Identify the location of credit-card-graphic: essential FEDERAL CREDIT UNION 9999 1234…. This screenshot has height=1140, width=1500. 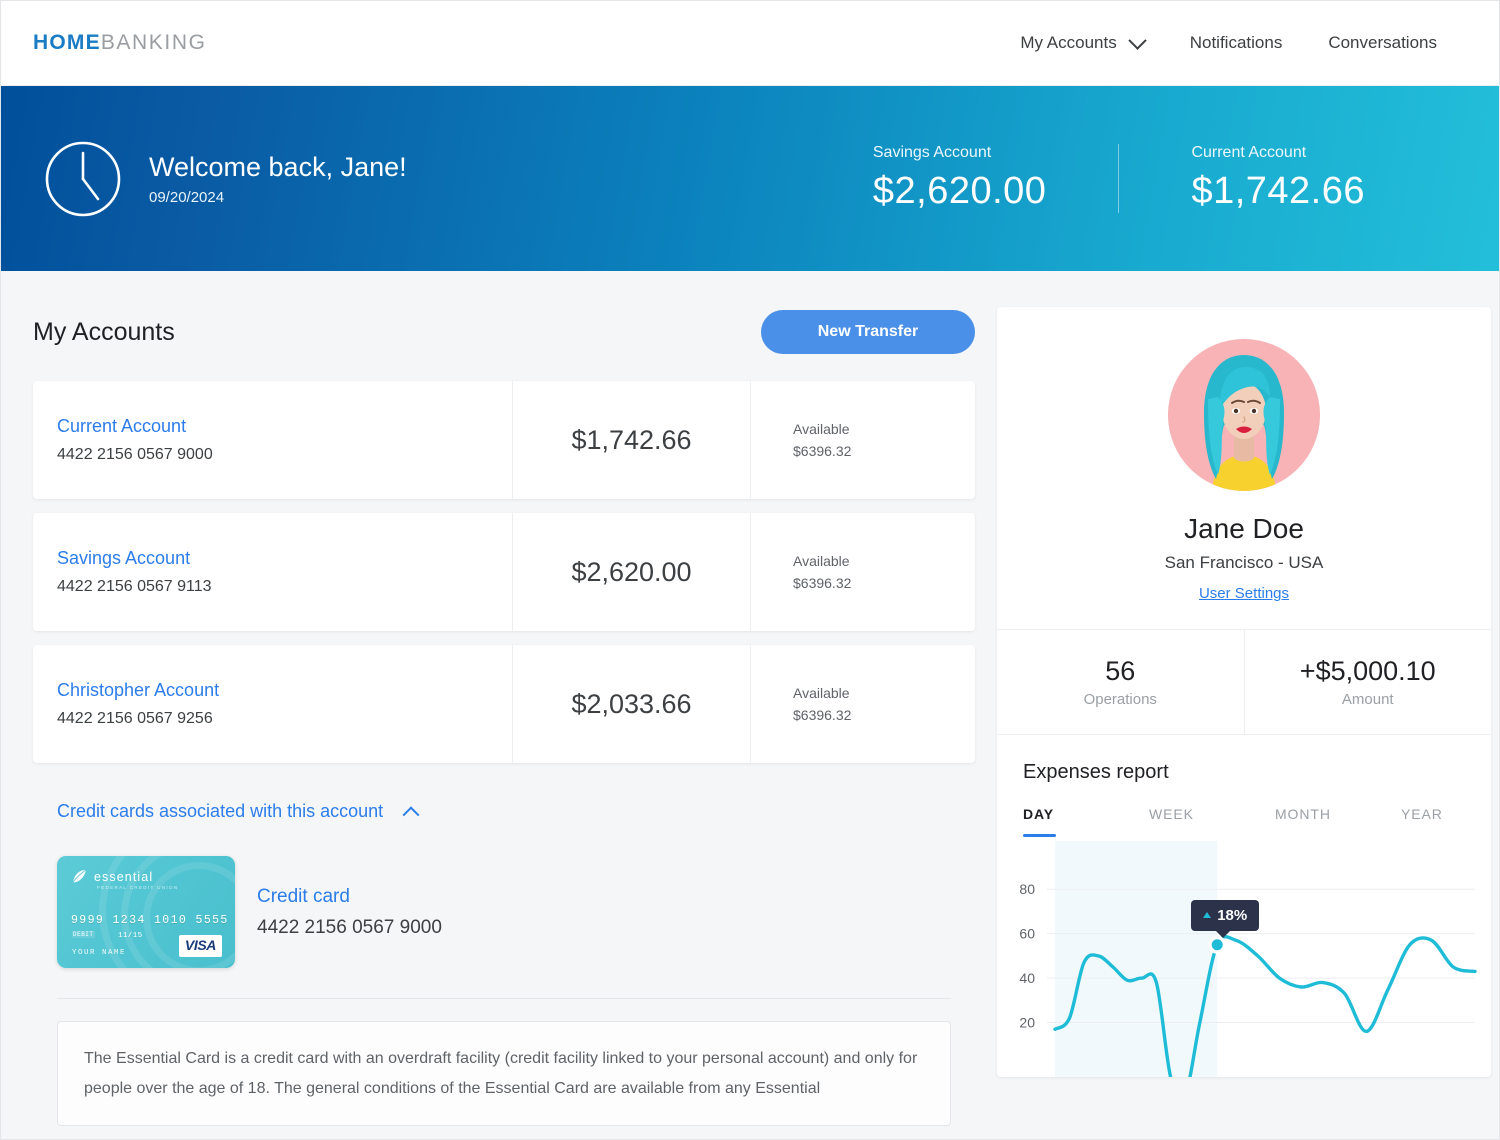
(146, 912).